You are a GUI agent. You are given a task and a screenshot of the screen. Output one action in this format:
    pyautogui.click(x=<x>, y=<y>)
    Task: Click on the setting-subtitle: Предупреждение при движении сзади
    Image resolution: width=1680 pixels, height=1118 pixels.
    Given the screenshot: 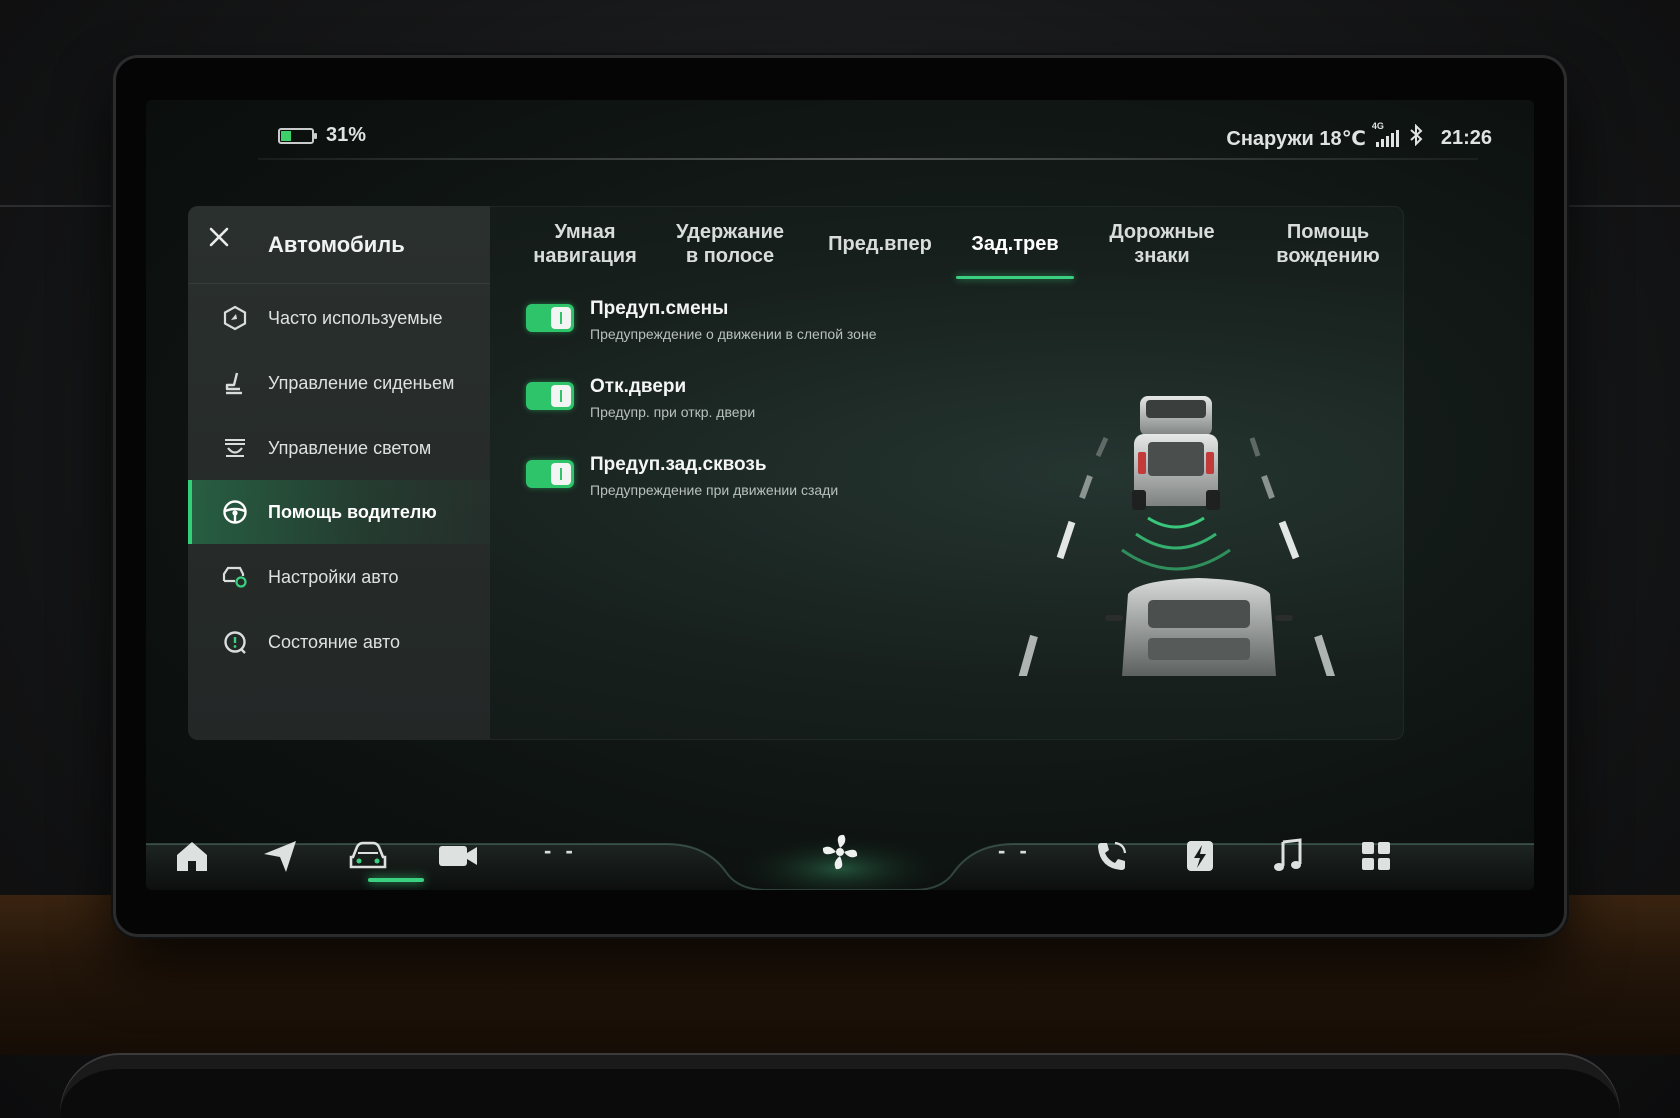 What is the action you would take?
    pyautogui.click(x=714, y=490)
    